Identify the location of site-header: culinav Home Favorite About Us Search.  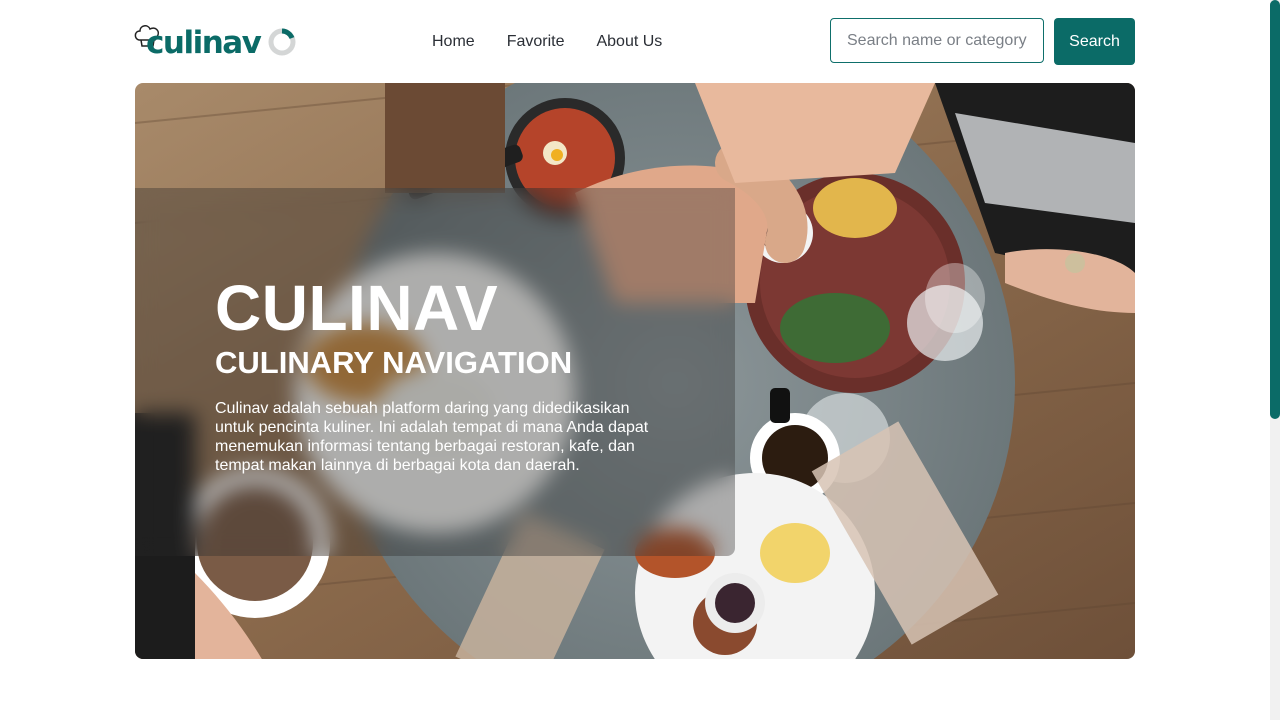
(634, 42).